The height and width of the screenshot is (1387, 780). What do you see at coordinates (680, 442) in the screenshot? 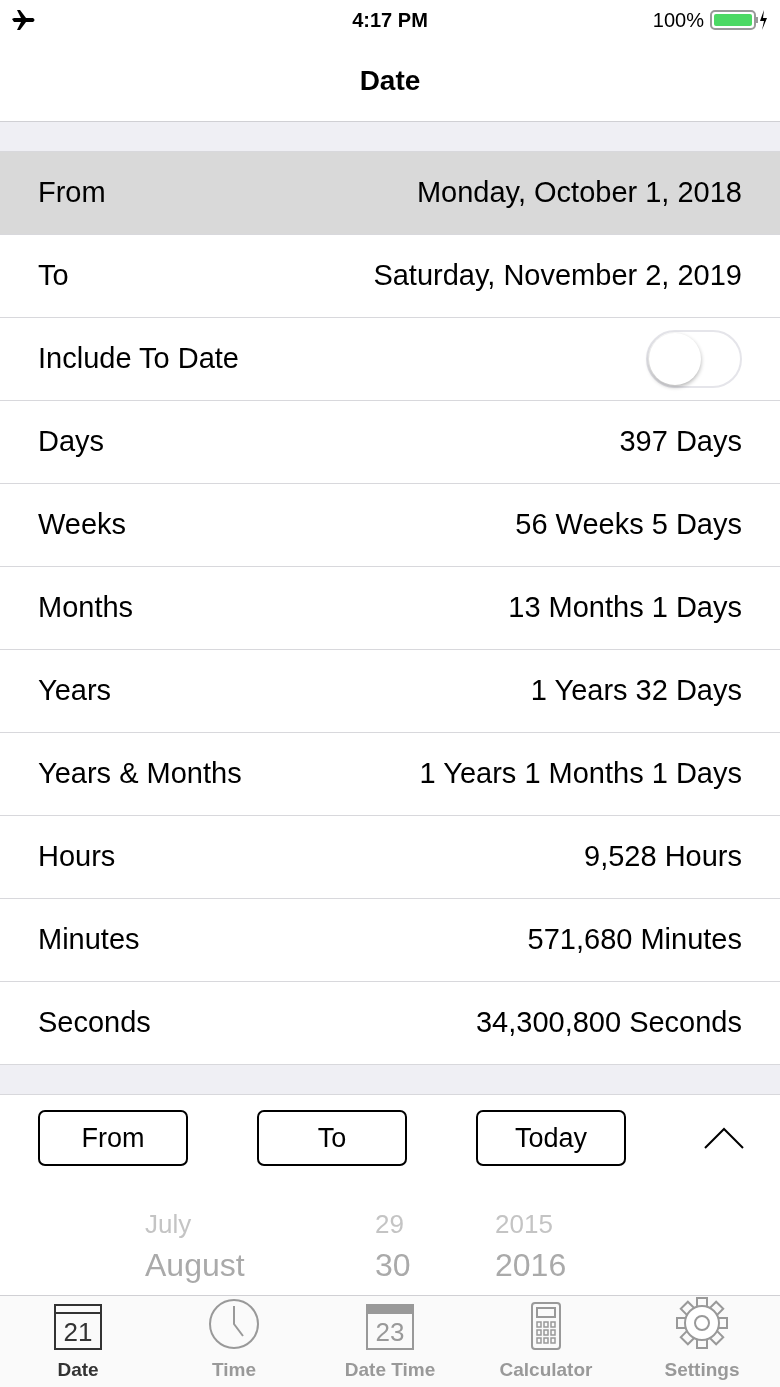
I see `row-value: 397 Days` at bounding box center [680, 442].